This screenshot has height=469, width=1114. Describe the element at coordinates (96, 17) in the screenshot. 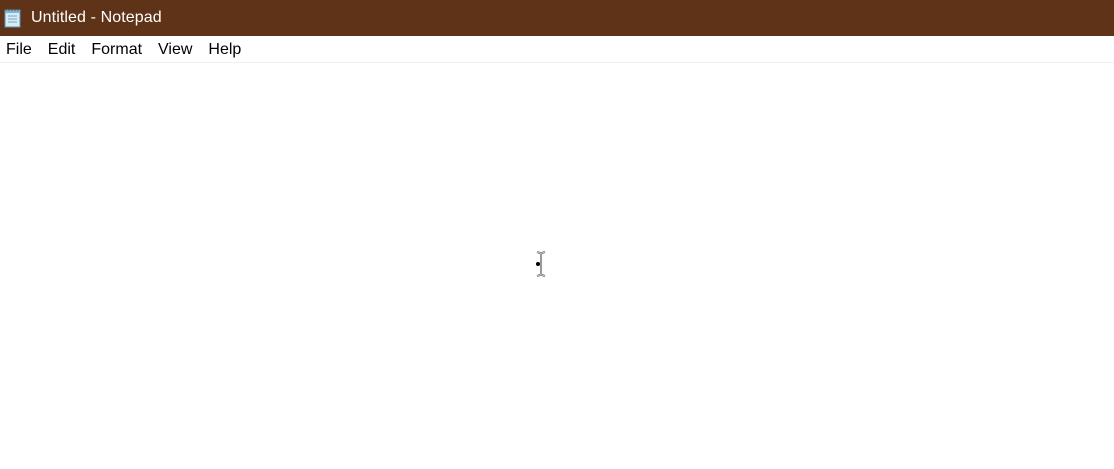

I see `window-title: Untitled - Notepad` at that location.